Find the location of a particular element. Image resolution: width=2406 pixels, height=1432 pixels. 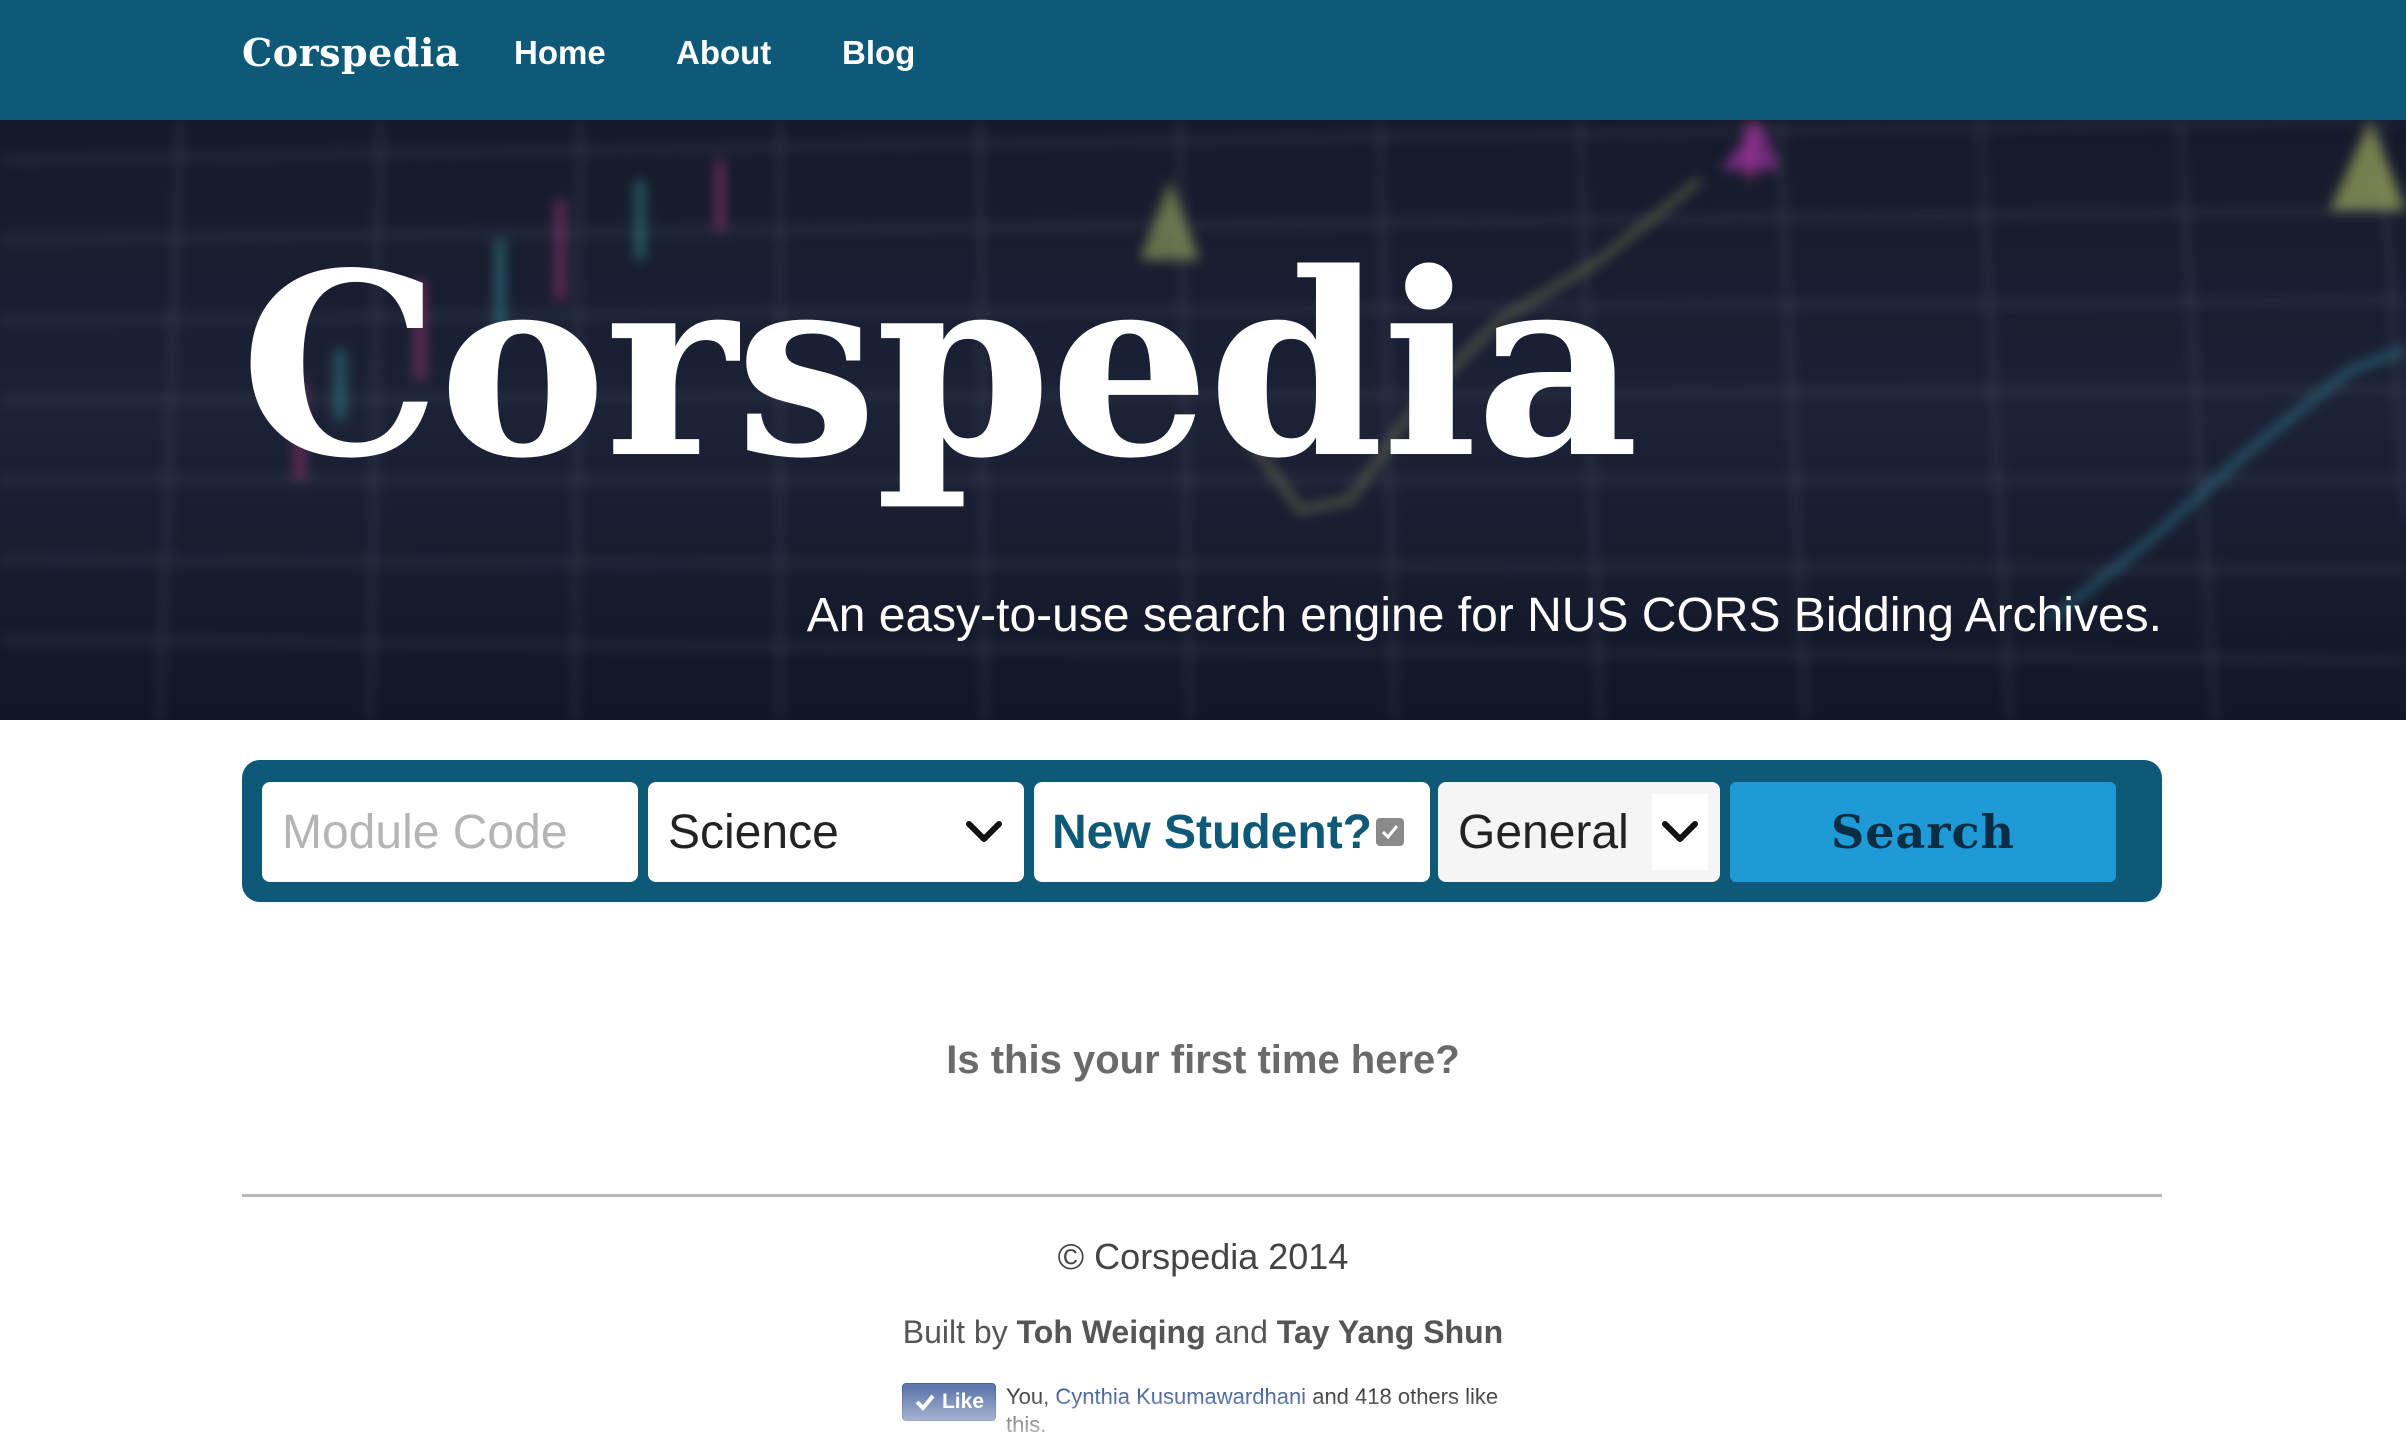

brand-link: Corspedia is located at coordinates (351, 52).